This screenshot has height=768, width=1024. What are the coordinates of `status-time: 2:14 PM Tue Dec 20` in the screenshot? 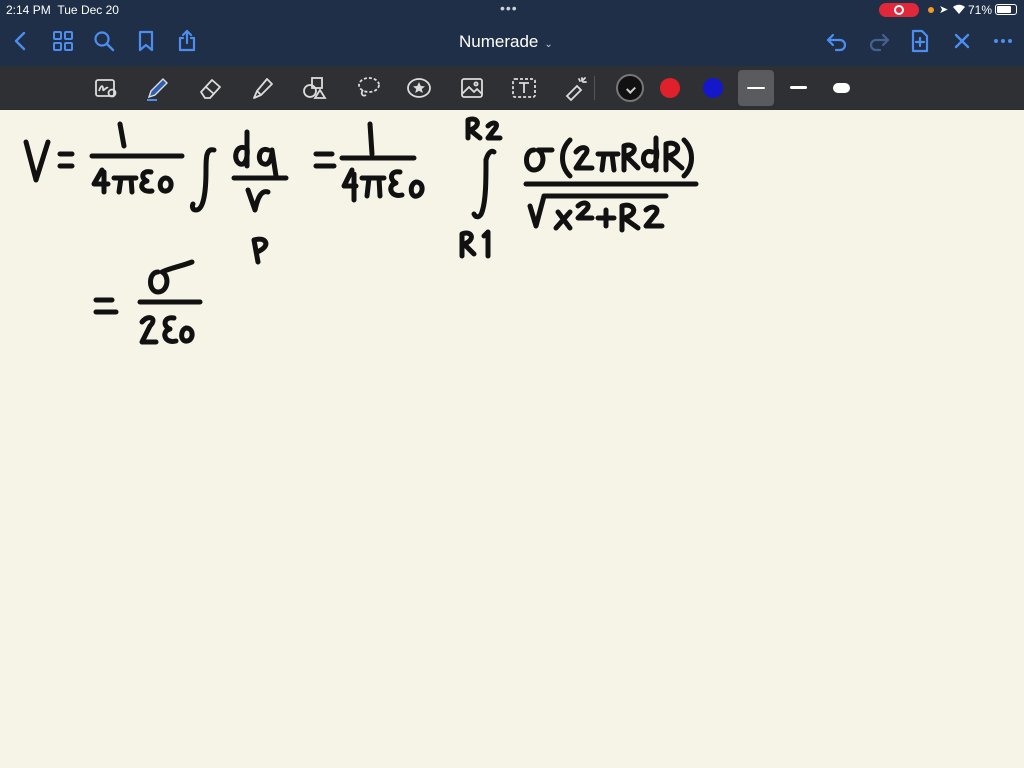 It's located at (62, 10).